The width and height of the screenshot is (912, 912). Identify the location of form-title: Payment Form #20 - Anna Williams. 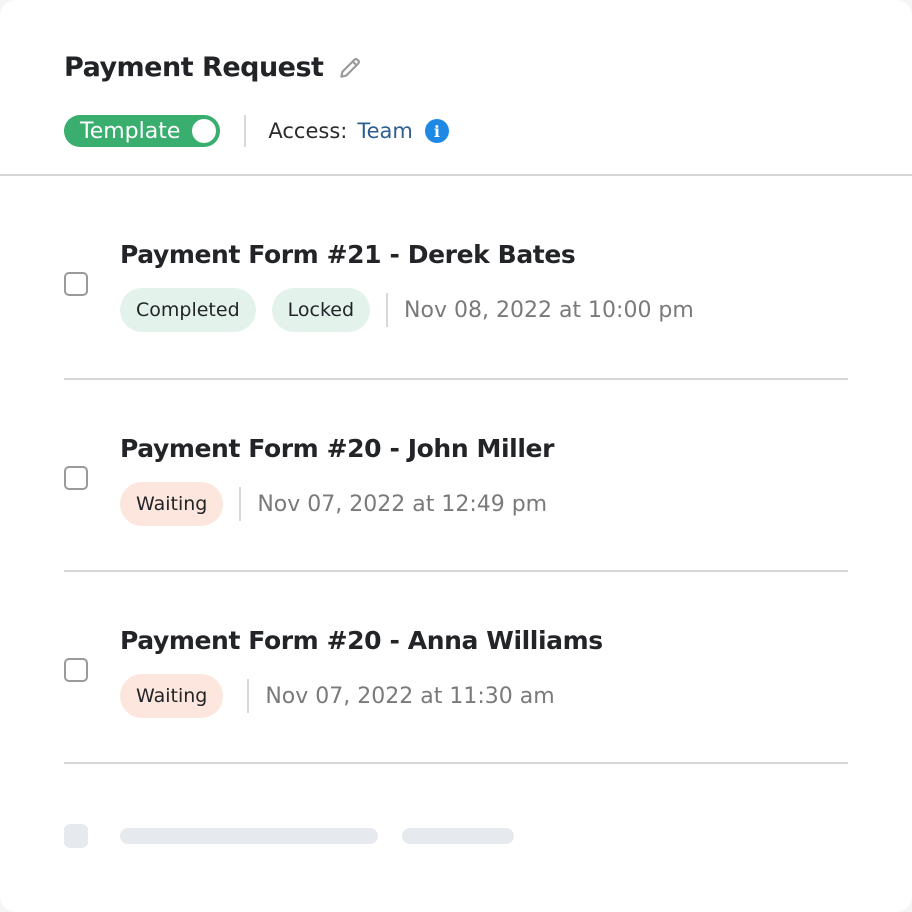
(361, 640).